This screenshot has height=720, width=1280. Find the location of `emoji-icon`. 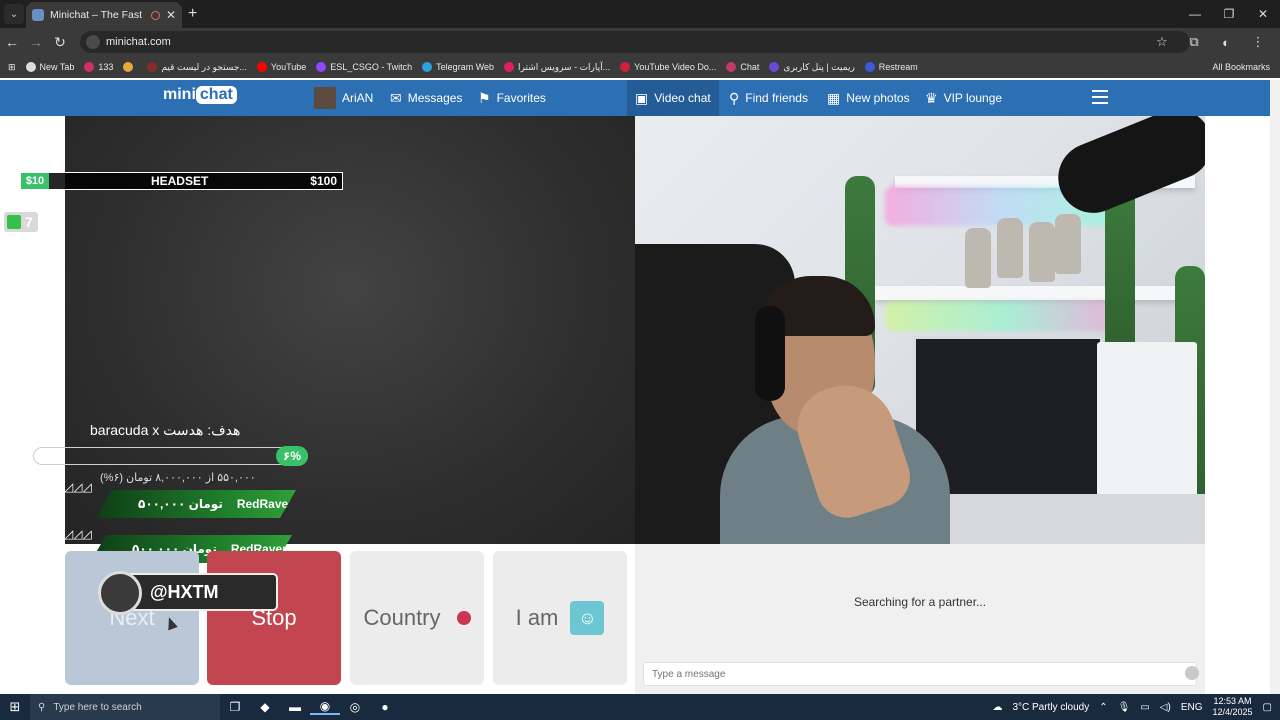

emoji-icon is located at coordinates (1192, 673).